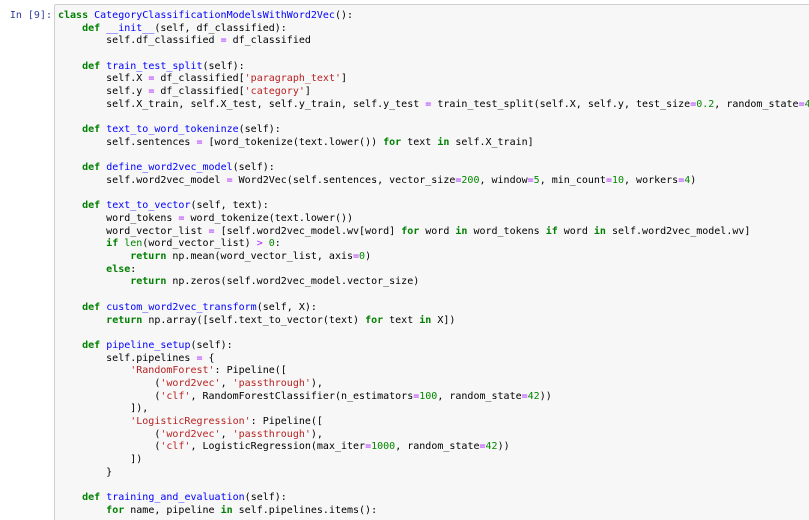 The width and height of the screenshot is (809, 520). Describe the element at coordinates (344, 180) in the screenshot. I see `code-token: Word2Vec(self.sentences, vector_size` at that location.